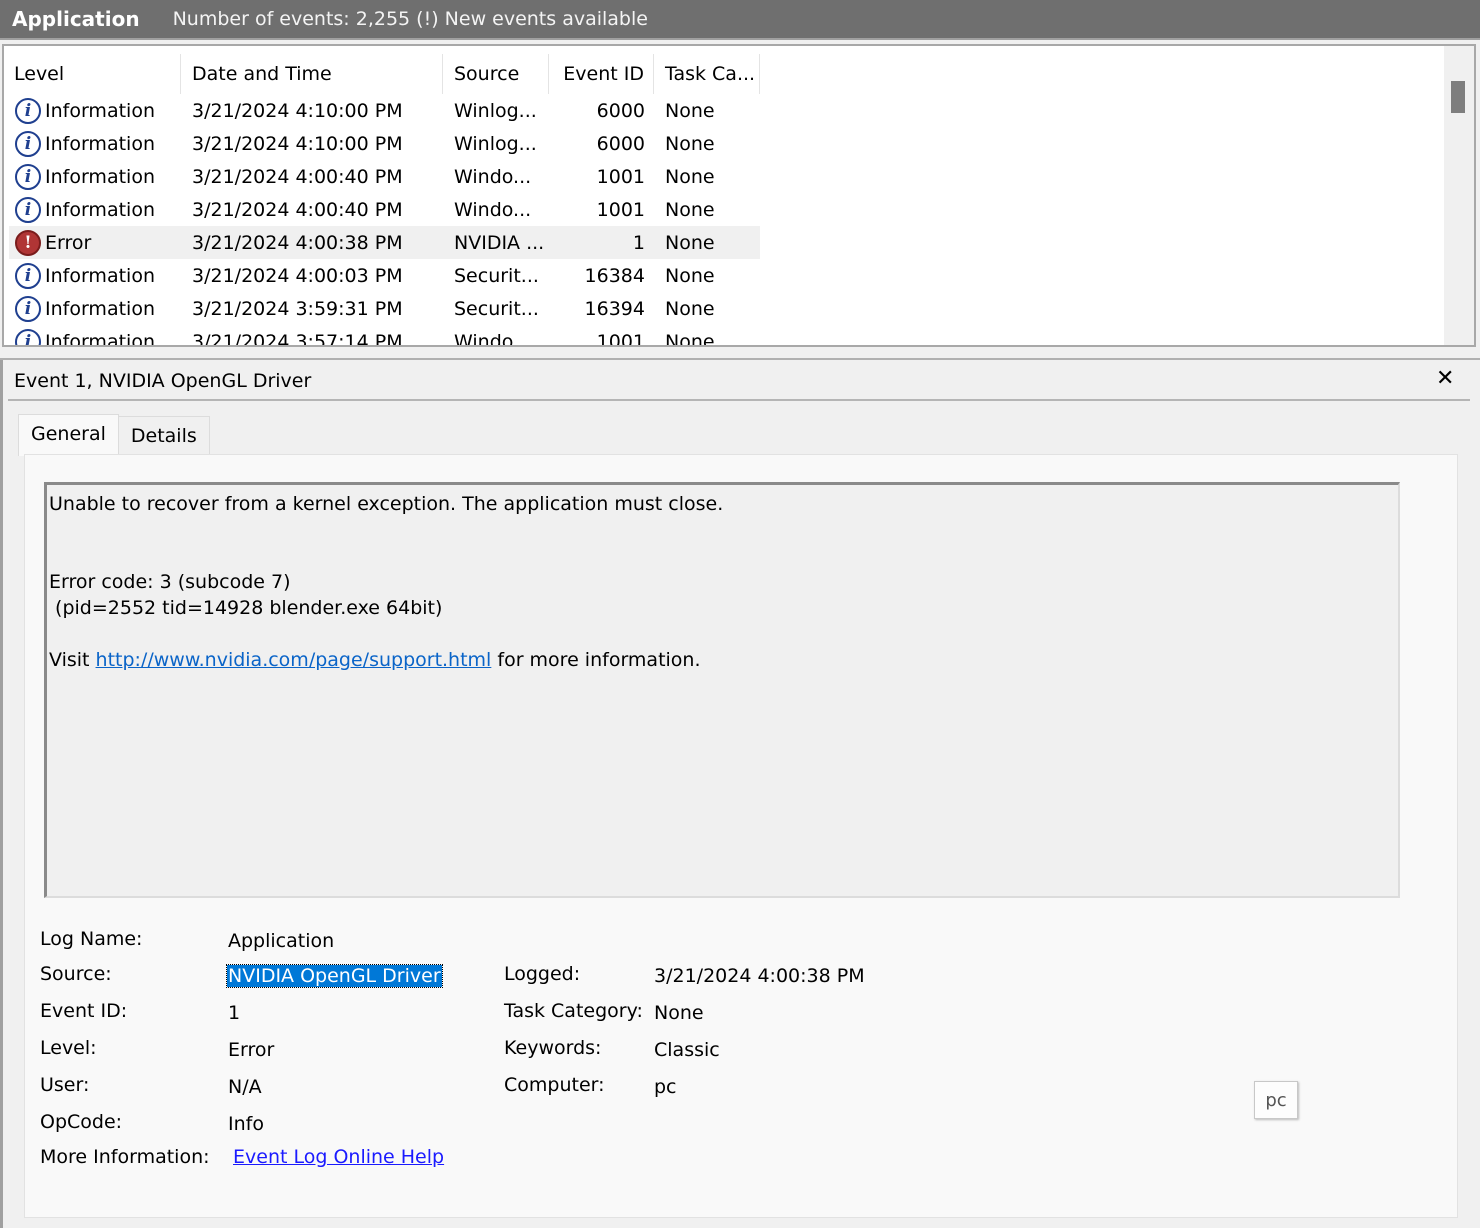 The image size is (1480, 1228). What do you see at coordinates (95, 74) in the screenshot?
I see `column-header-level: Level` at bounding box center [95, 74].